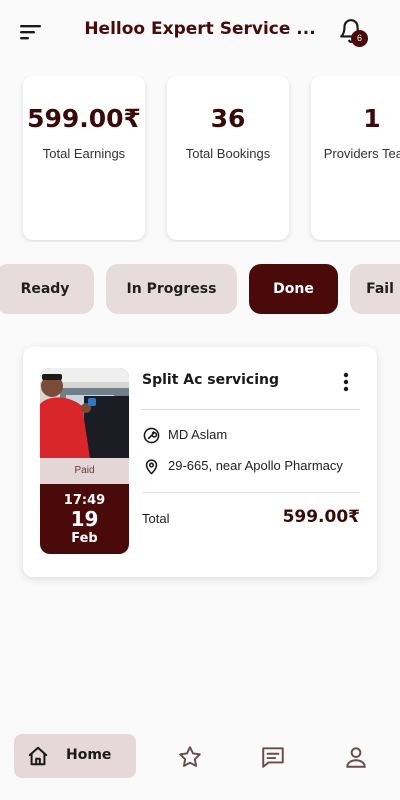 Image resolution: width=400 pixels, height=800 pixels. I want to click on wrench-icon, so click(151, 435).